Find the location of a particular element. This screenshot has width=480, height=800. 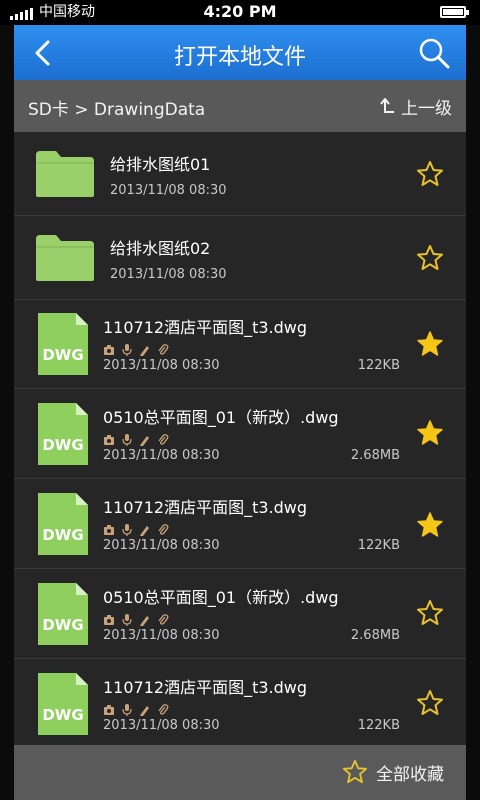

search-button is located at coordinates (434, 53).